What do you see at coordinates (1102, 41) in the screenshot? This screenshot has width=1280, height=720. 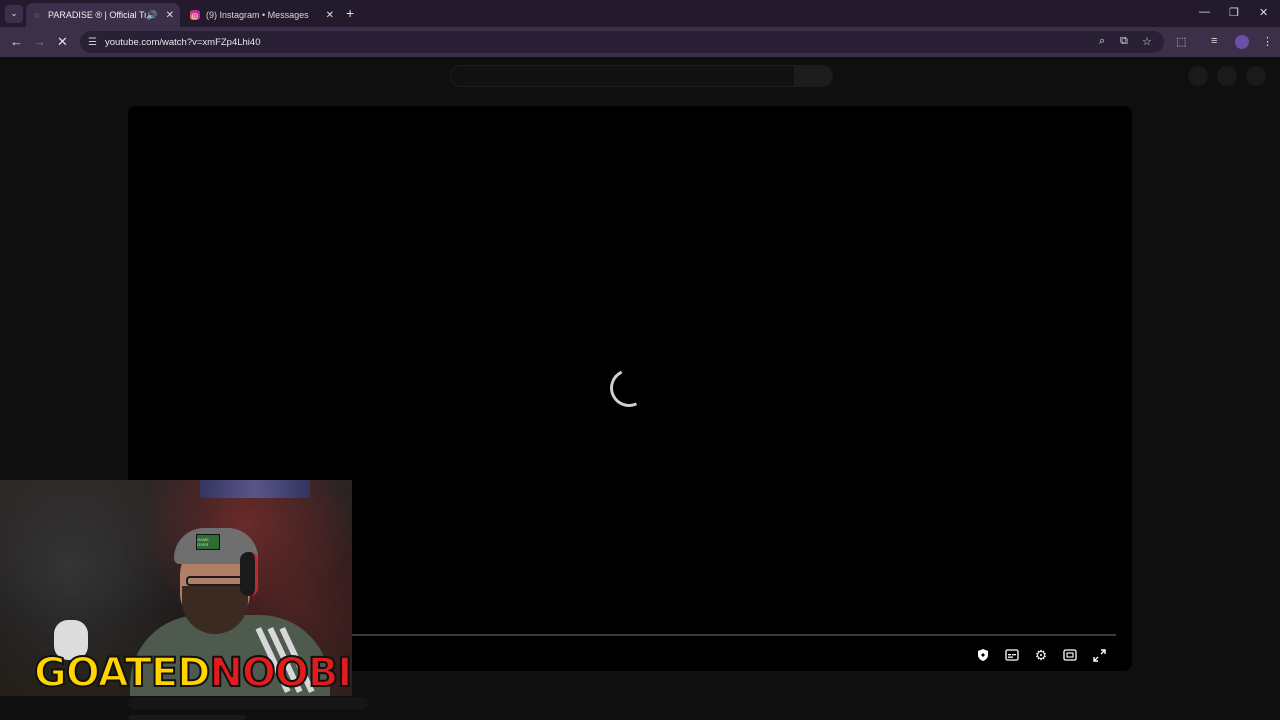 I see `zoom-icon: ⌕` at bounding box center [1102, 41].